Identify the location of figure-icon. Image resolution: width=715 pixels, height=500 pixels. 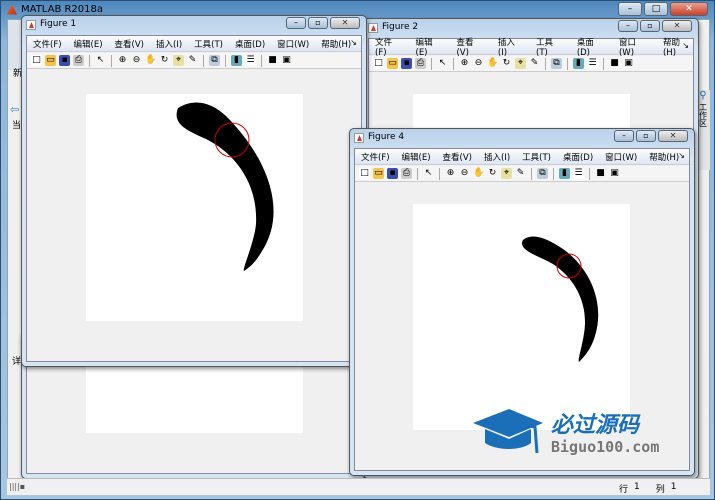
(31, 25).